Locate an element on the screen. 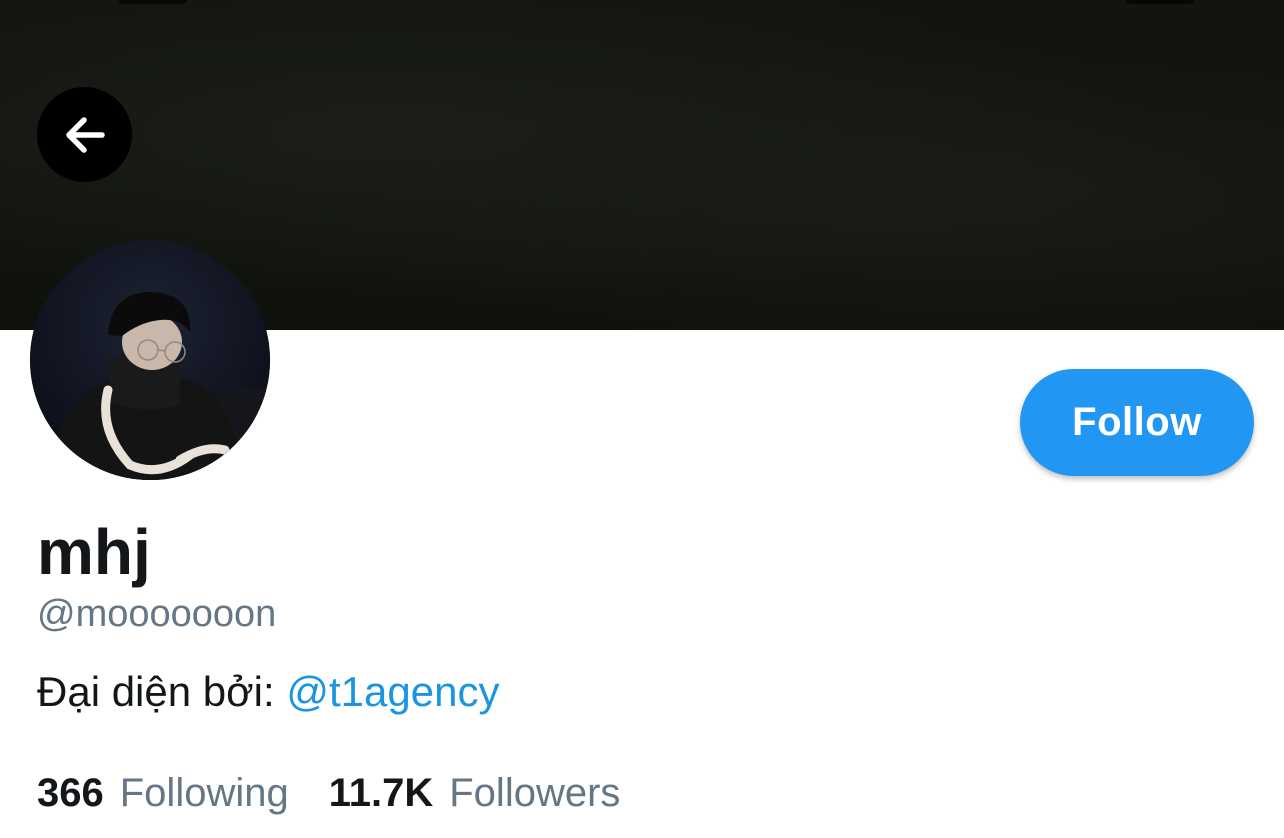 The width and height of the screenshot is (1284, 838). bio-mention-link: @t1agency is located at coordinates (392, 691).